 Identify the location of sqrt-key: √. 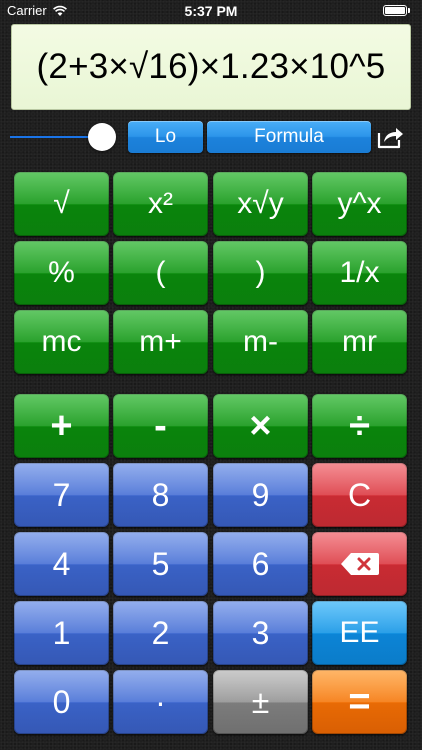
(61, 204).